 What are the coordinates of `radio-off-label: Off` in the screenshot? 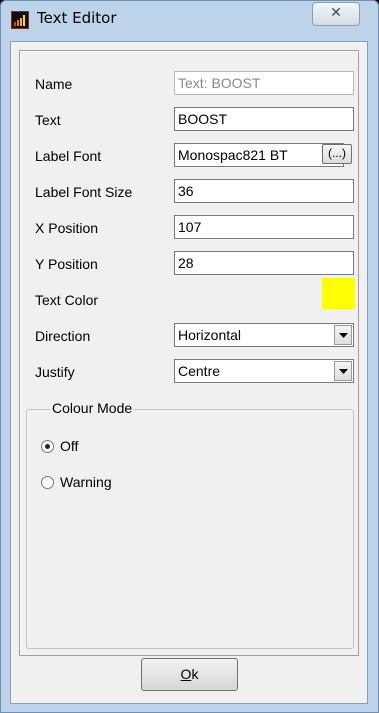 It's located at (69, 446).